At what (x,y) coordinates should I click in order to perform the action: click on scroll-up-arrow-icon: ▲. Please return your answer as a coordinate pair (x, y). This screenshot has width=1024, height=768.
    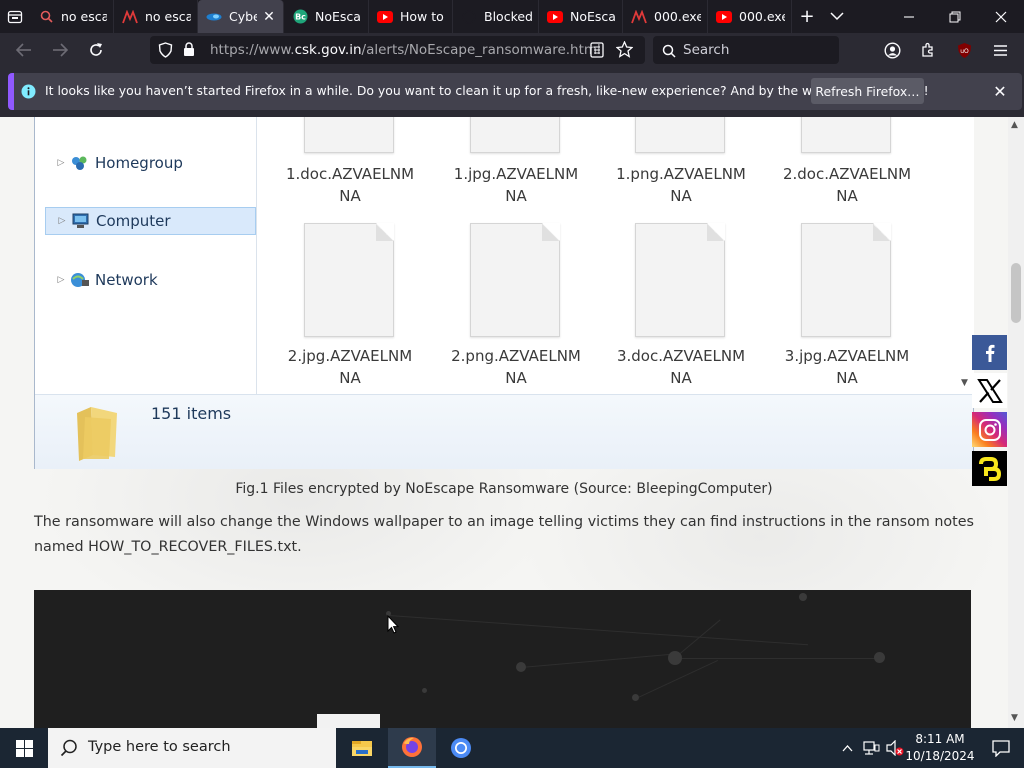
    Looking at the image, I should click on (1014, 125).